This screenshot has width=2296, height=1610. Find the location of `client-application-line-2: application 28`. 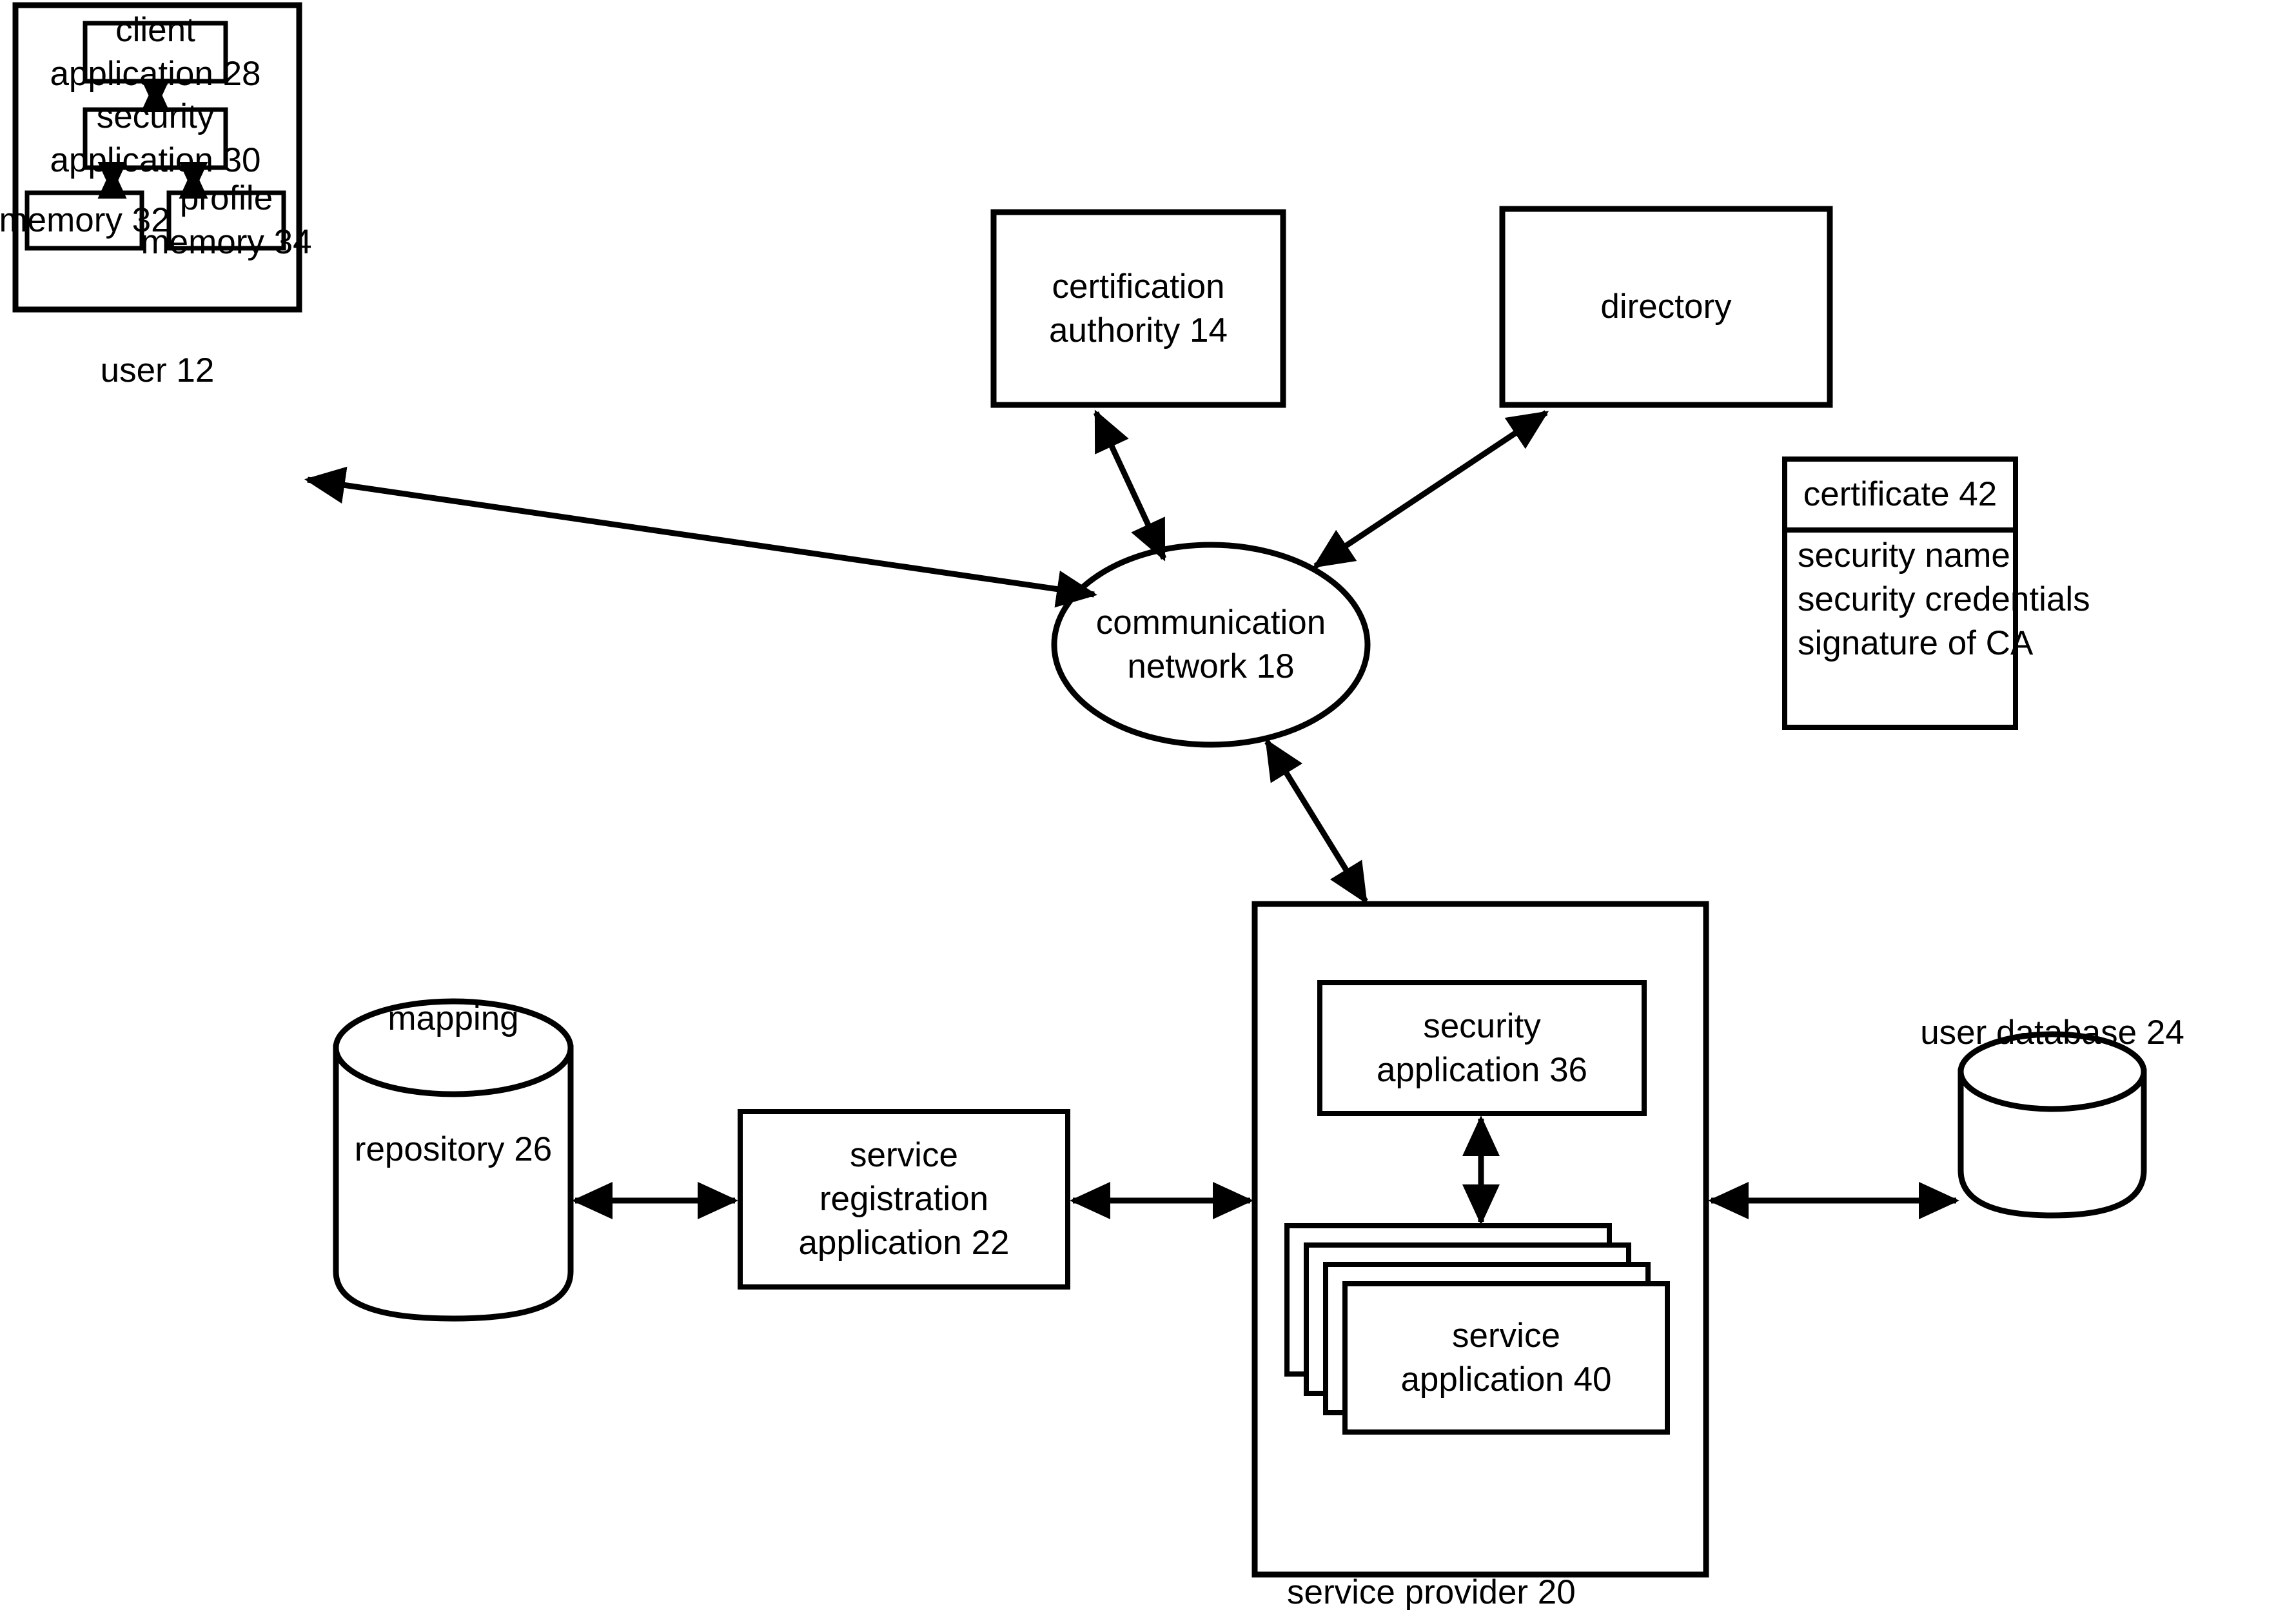

client-application-line-2: application 28 is located at coordinates (155, 74).